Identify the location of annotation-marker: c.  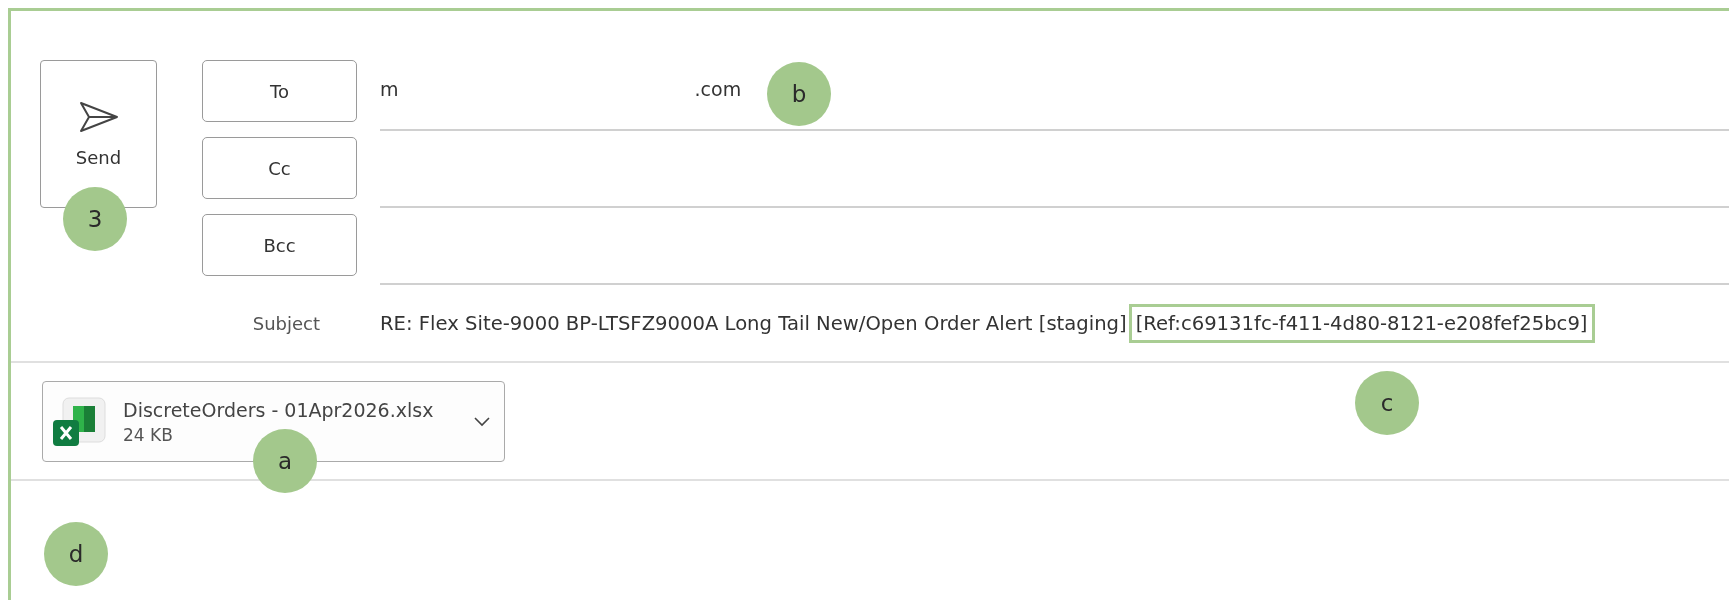
(1387, 403).